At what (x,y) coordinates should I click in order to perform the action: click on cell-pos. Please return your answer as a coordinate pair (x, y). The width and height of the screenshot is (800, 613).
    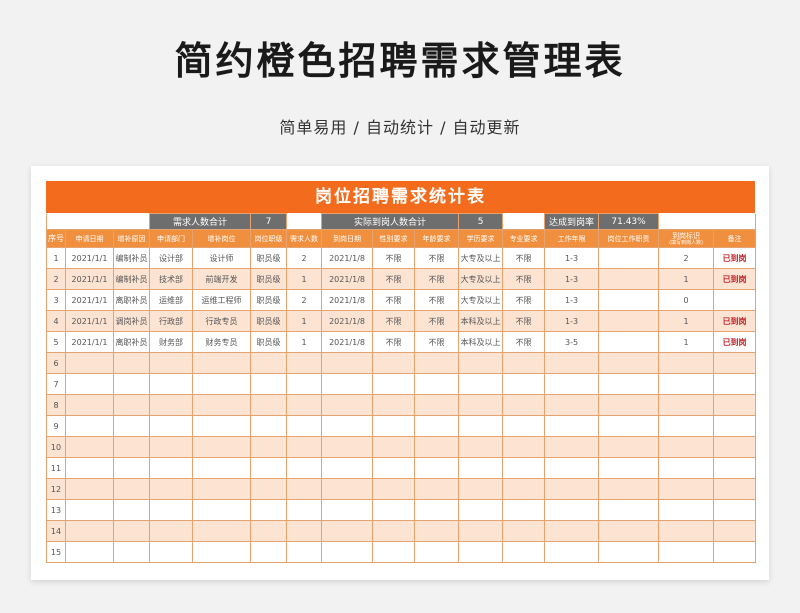
    Looking at the image, I should click on (222, 384).